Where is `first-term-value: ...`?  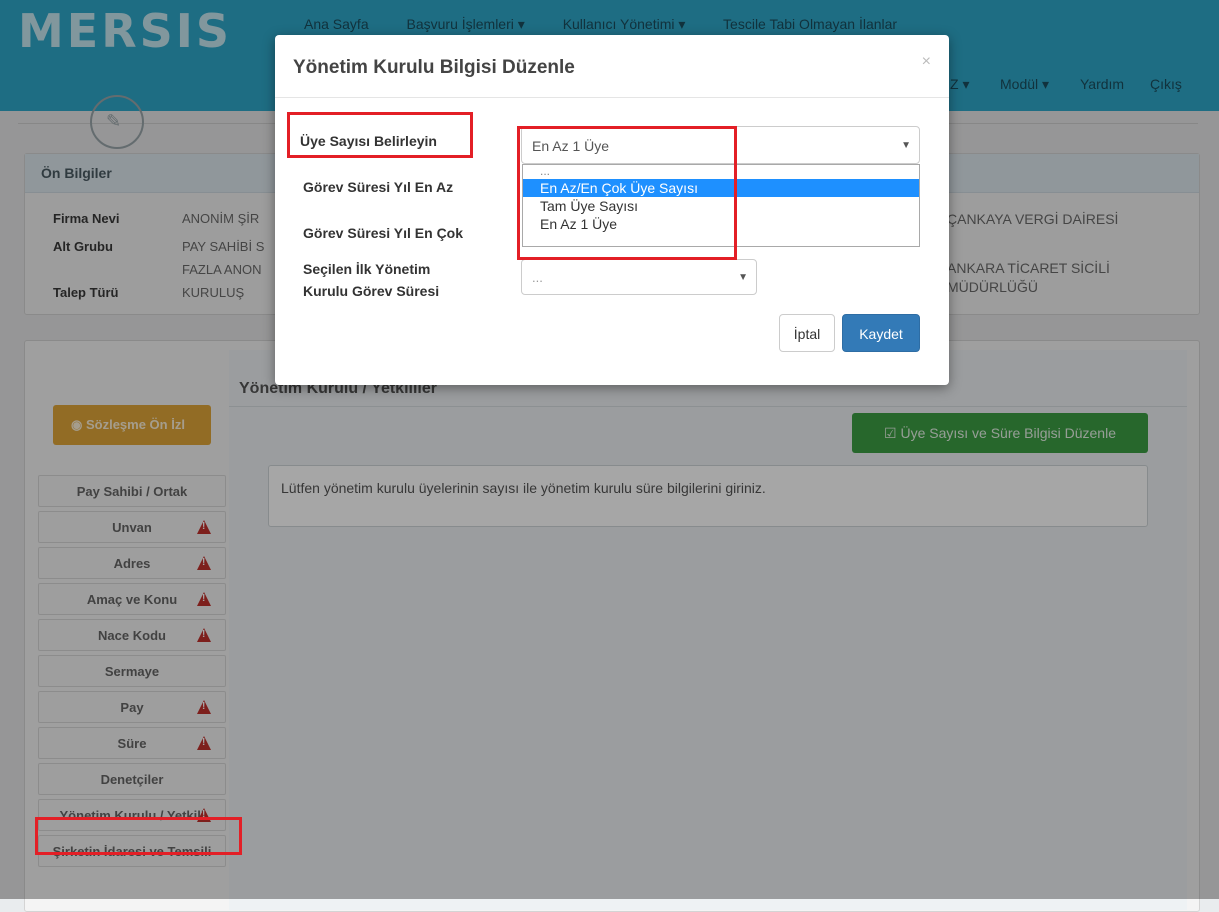 first-term-value: ... is located at coordinates (537, 277).